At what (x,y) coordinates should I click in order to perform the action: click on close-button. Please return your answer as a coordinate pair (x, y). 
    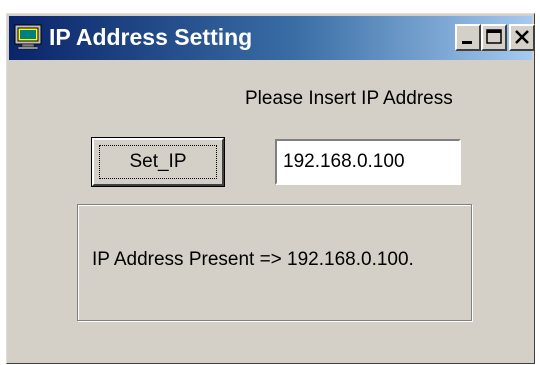
    Looking at the image, I should click on (522, 37).